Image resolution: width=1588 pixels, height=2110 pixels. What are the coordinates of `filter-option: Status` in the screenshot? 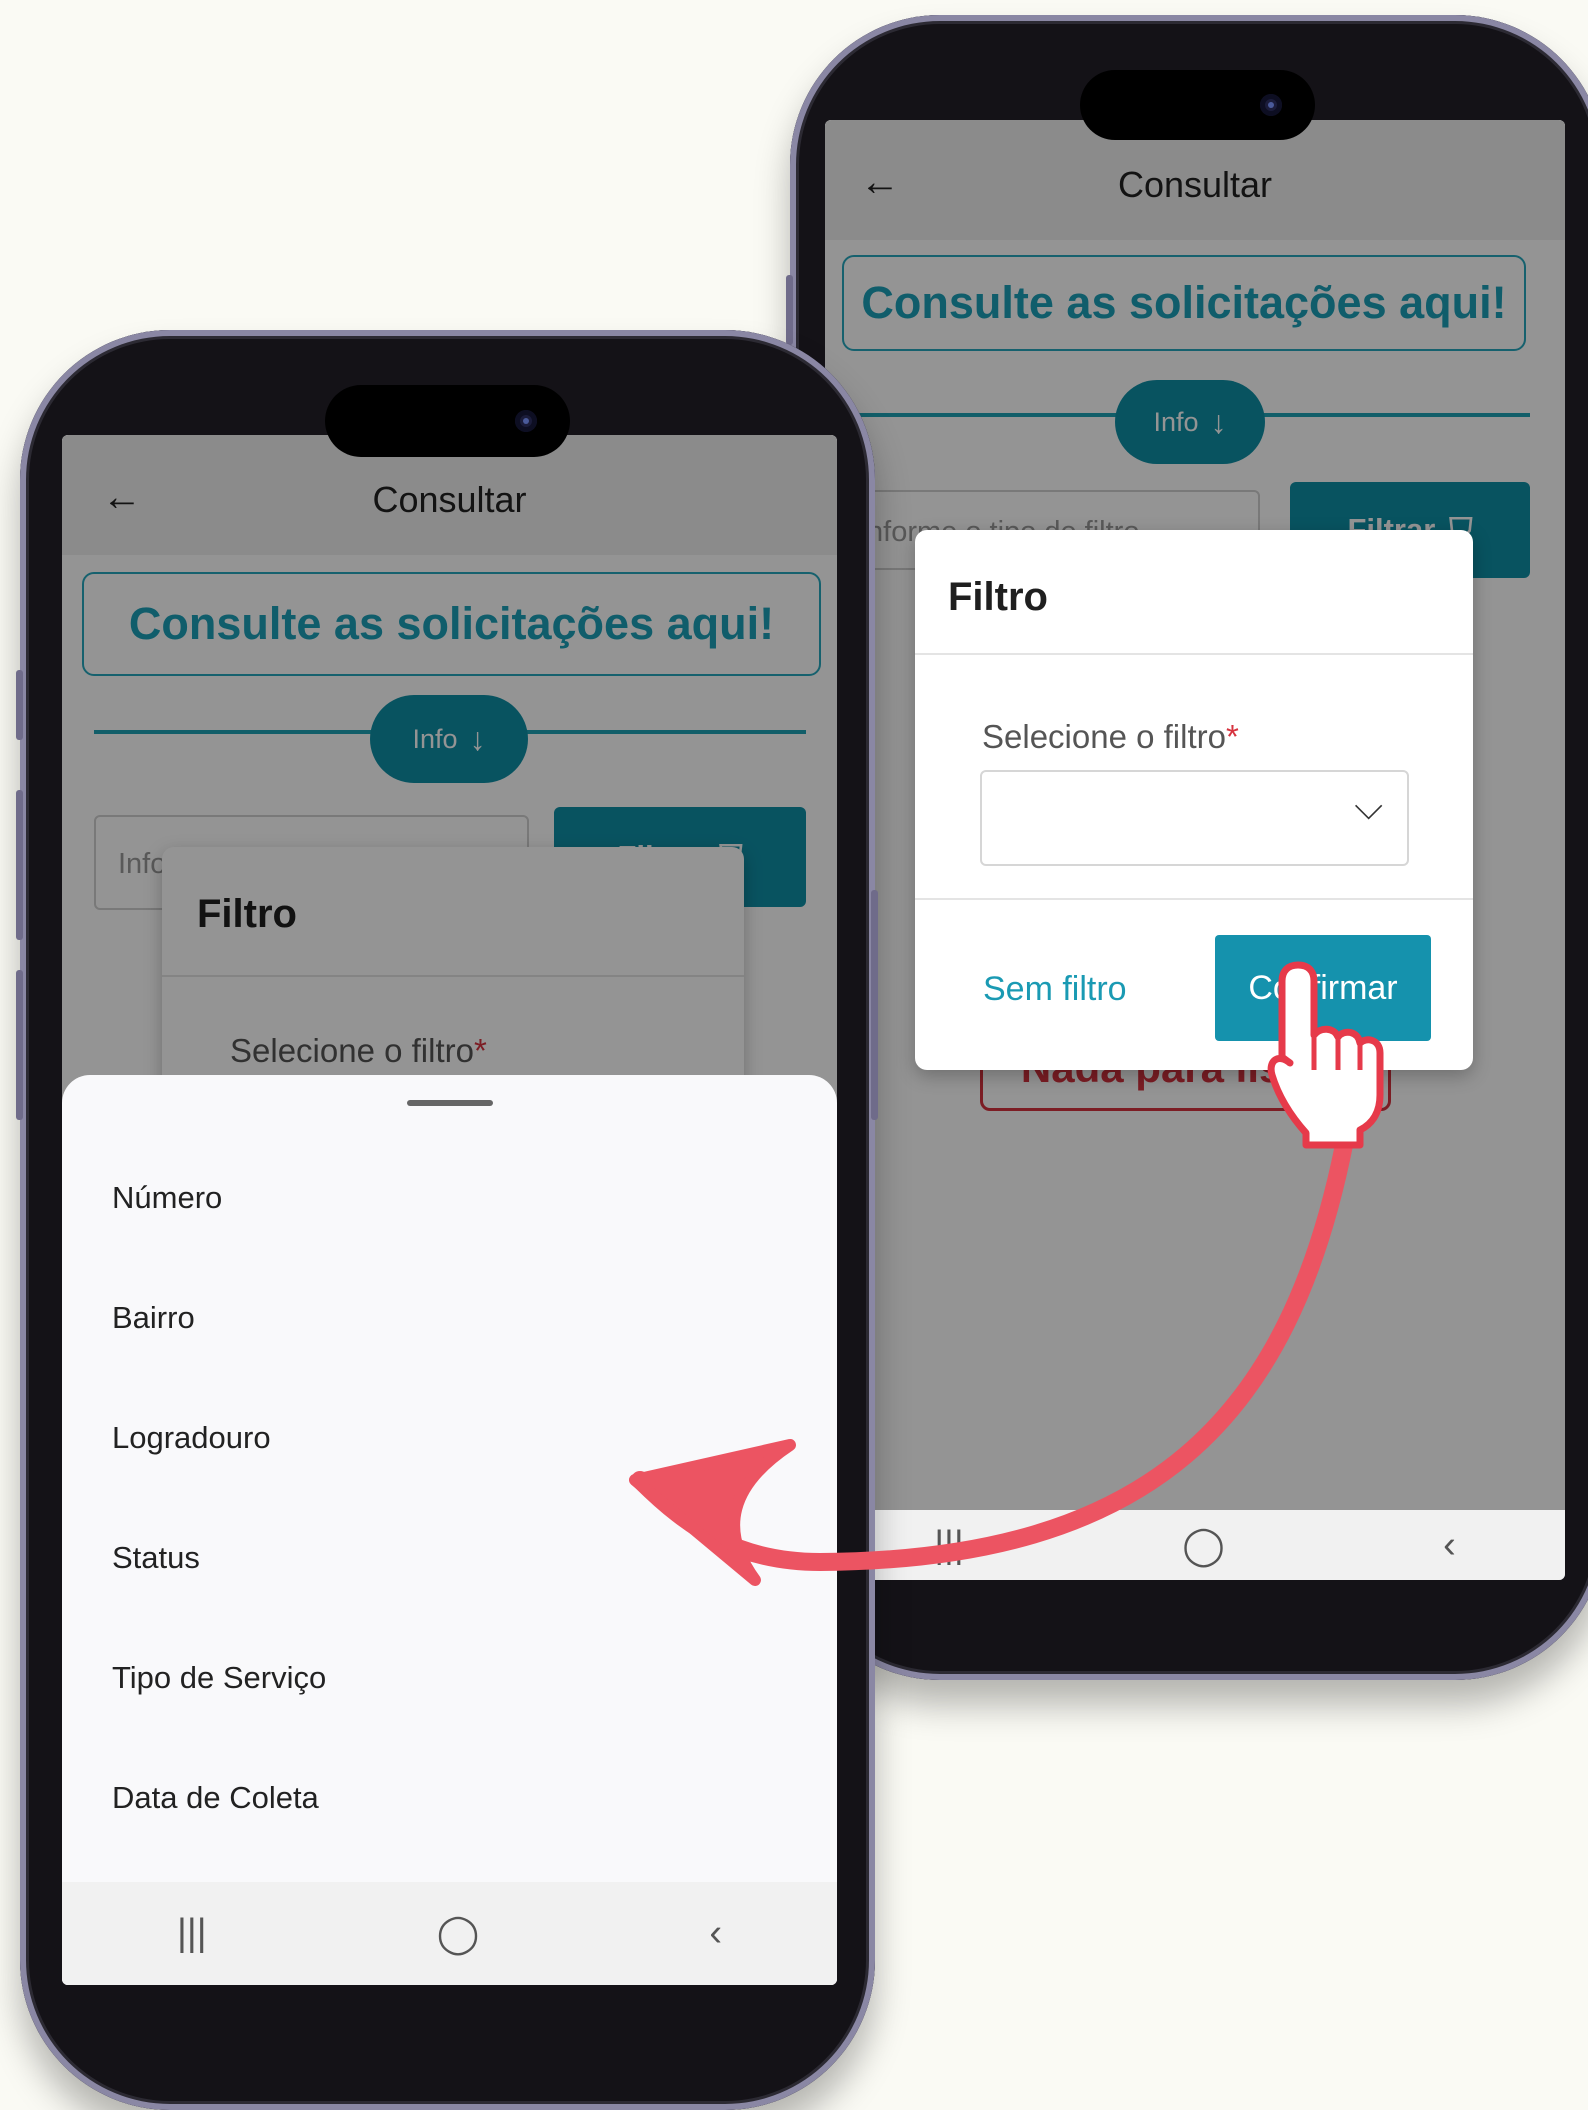 It's located at (156, 1558).